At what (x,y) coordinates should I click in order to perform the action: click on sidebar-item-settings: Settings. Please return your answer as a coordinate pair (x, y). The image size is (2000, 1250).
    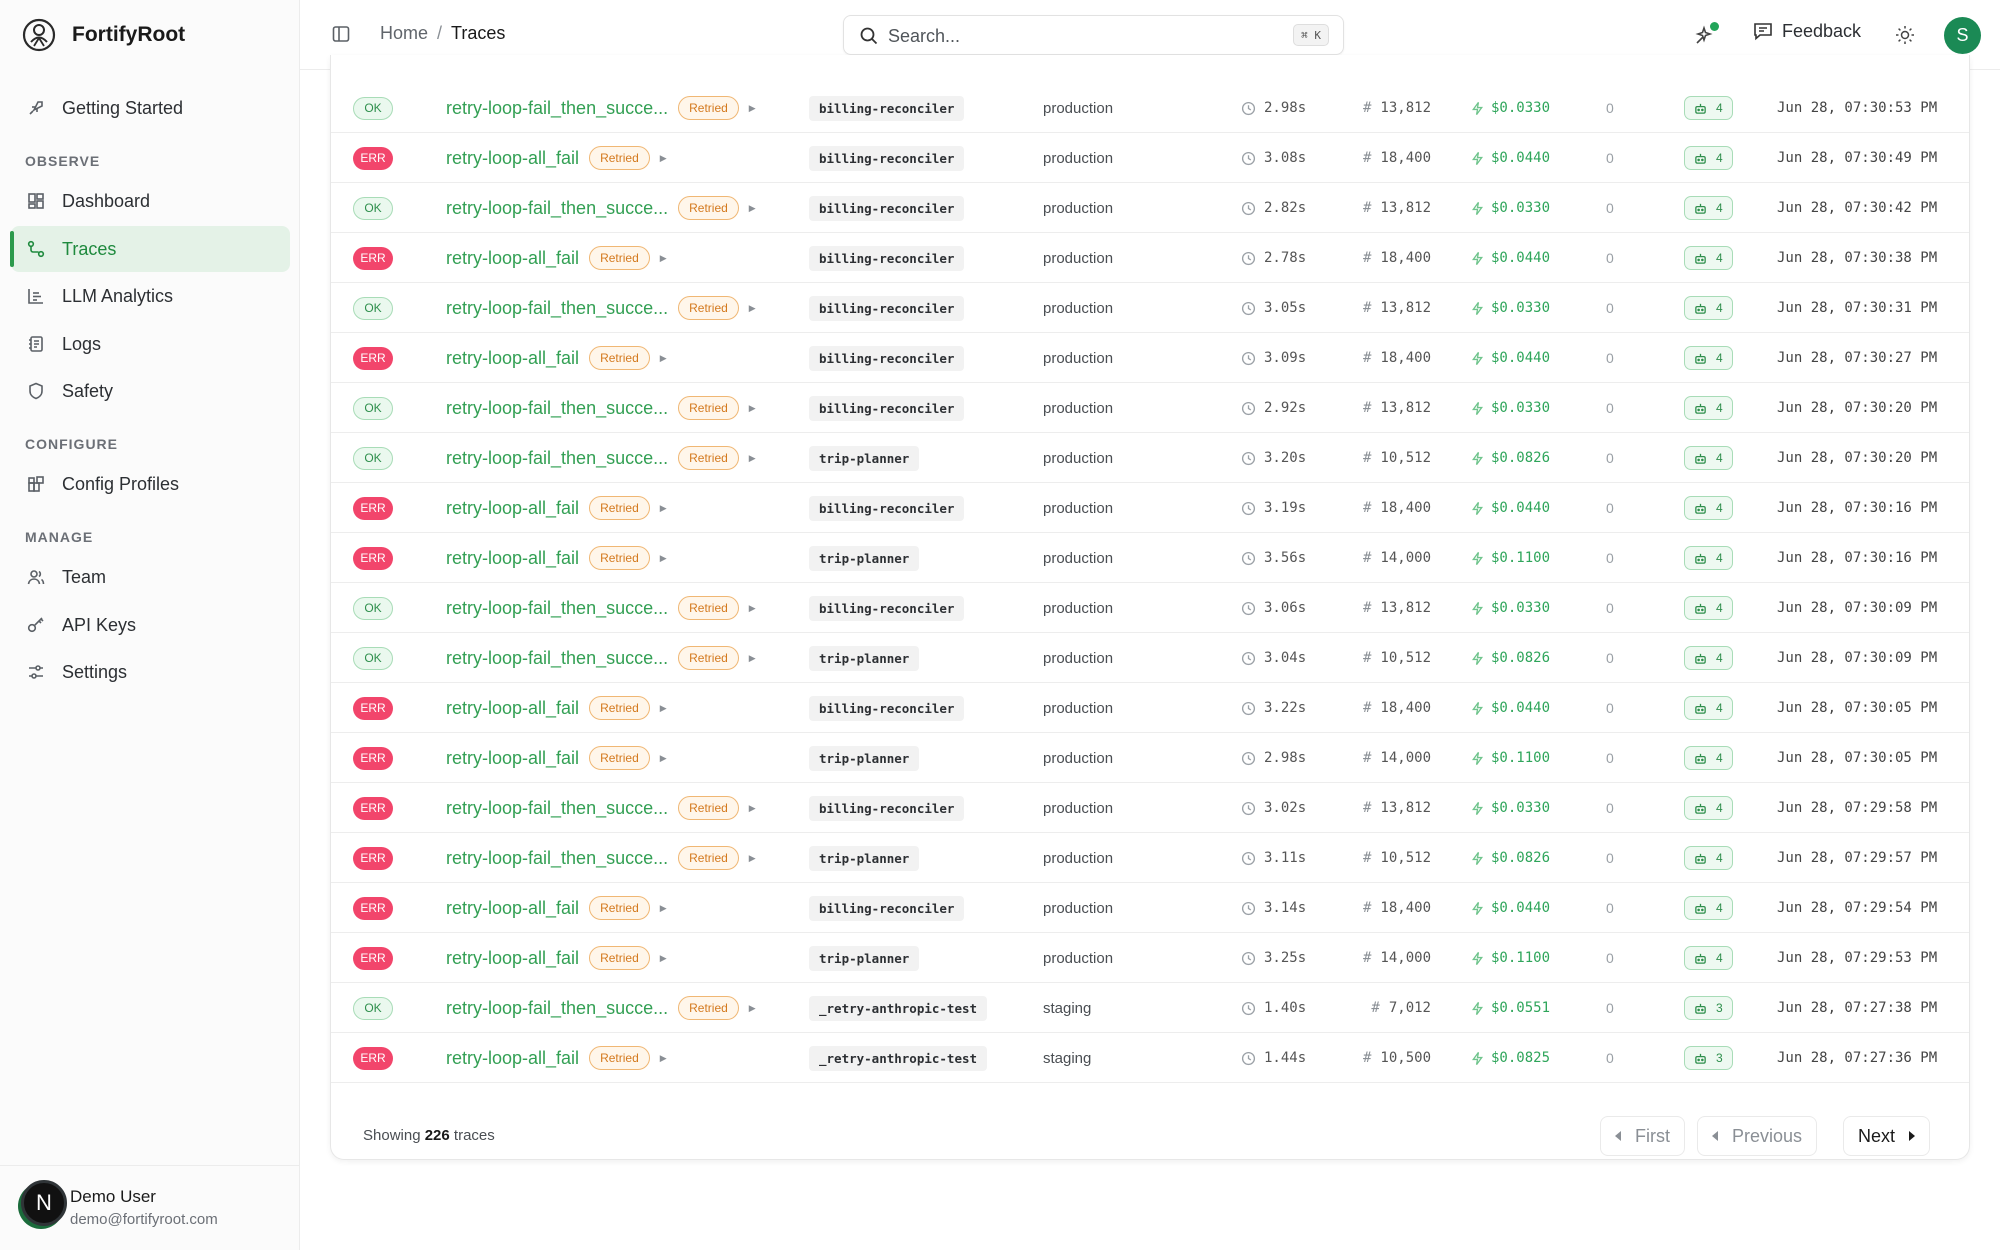
    Looking at the image, I should click on (150, 672).